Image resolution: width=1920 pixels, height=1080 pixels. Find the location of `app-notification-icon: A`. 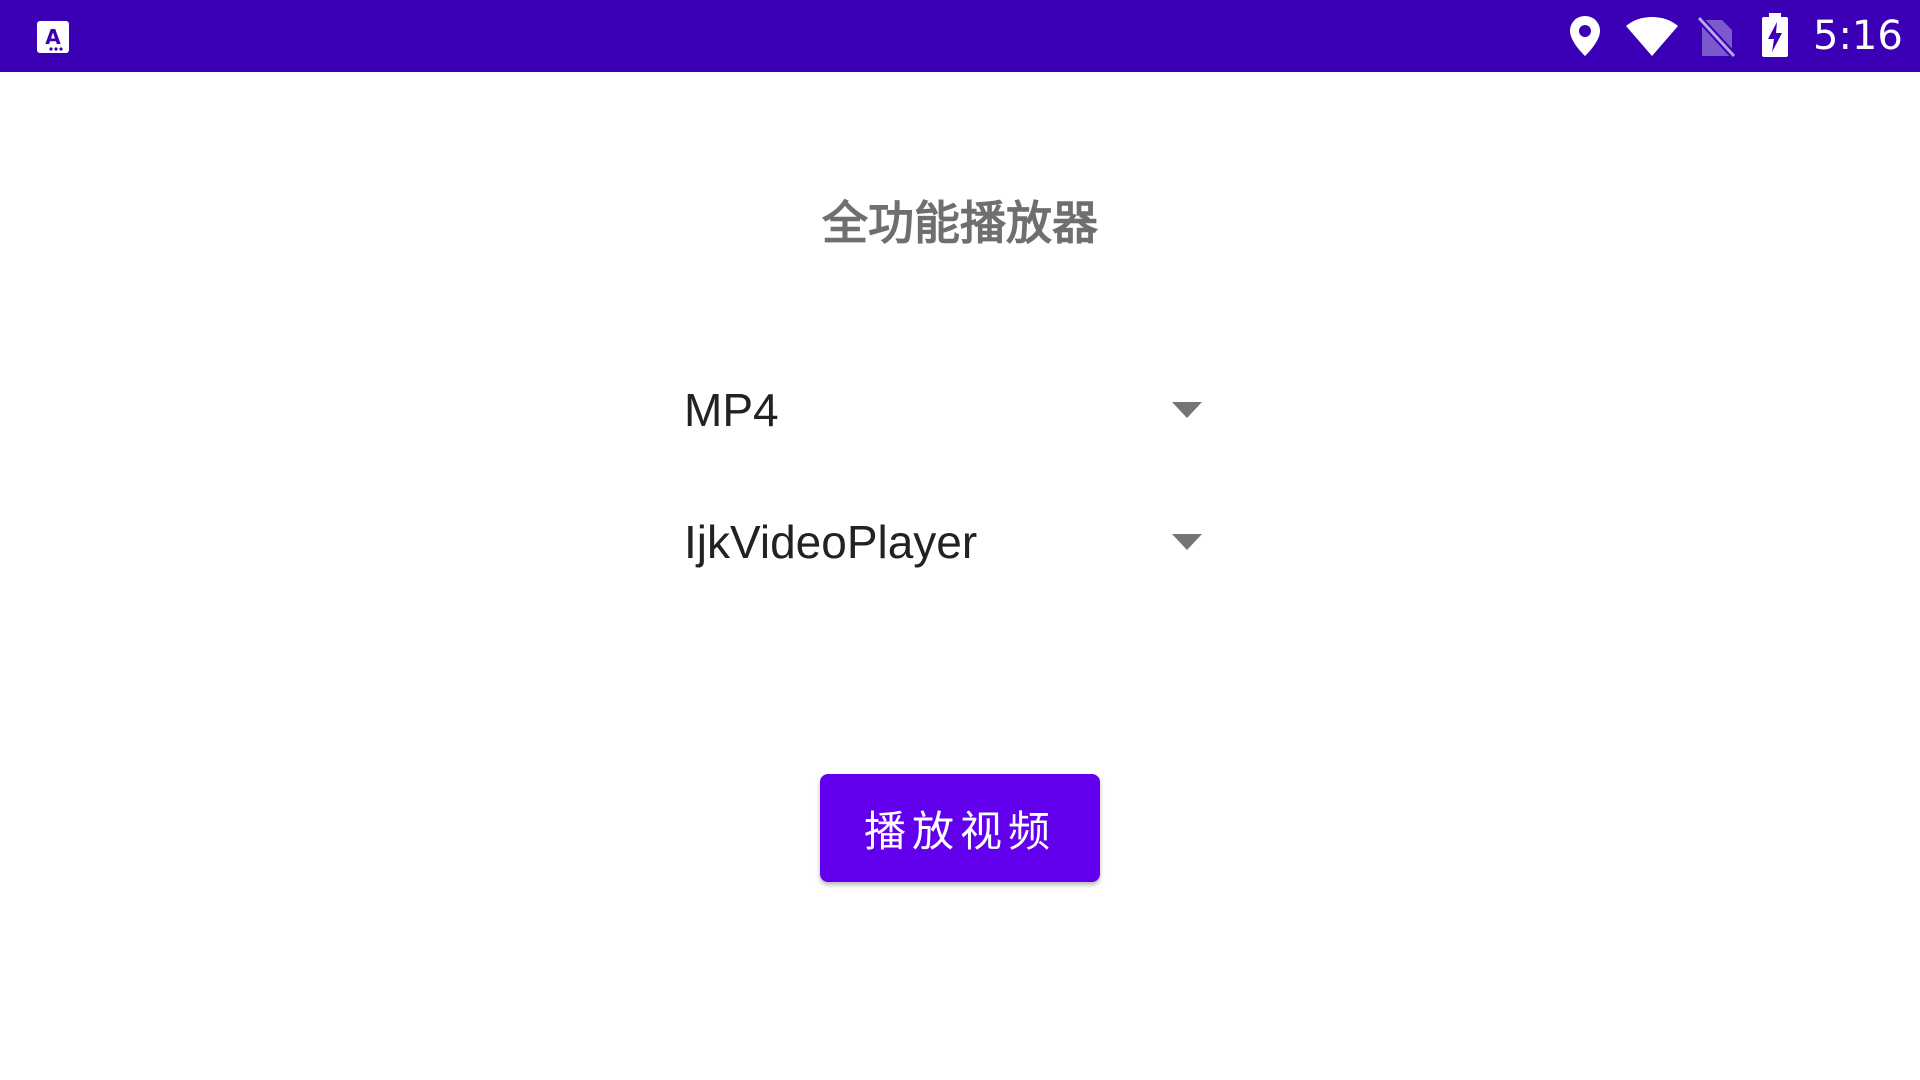

app-notification-icon: A is located at coordinates (53, 37).